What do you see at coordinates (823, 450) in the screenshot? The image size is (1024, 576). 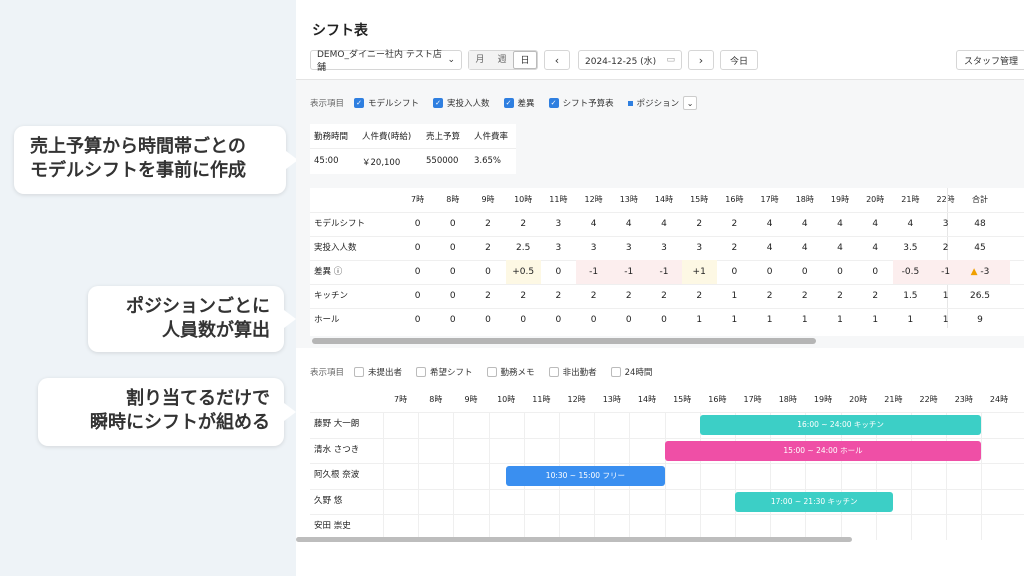 I see `shift-bar: 15:00 ~ 24:00 ホール` at bounding box center [823, 450].